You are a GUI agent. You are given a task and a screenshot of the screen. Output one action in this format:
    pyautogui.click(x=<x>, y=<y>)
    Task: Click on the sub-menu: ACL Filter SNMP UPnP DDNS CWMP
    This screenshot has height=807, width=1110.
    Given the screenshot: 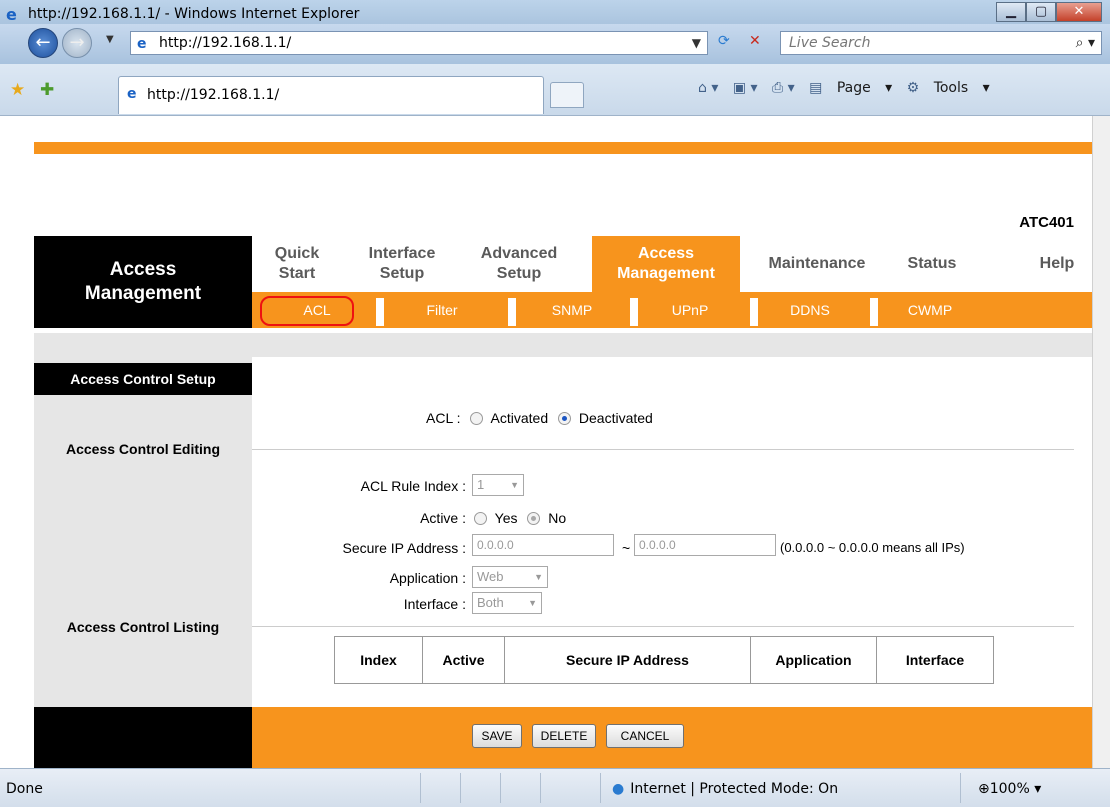 What is the action you would take?
    pyautogui.click(x=672, y=310)
    